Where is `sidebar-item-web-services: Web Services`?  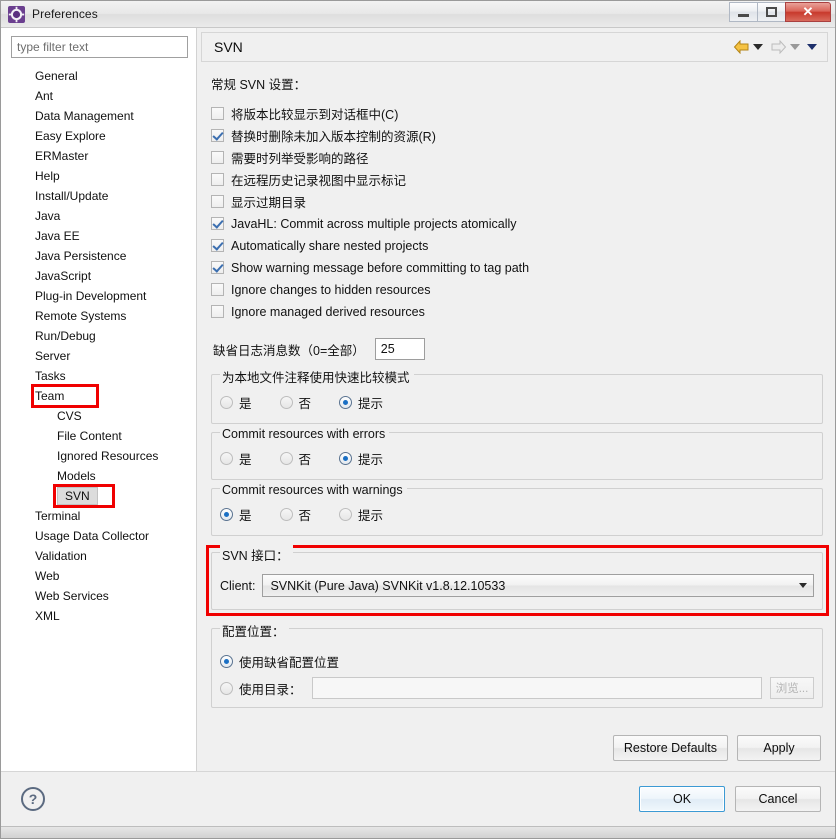 sidebar-item-web-services: Web Services is located at coordinates (98, 596).